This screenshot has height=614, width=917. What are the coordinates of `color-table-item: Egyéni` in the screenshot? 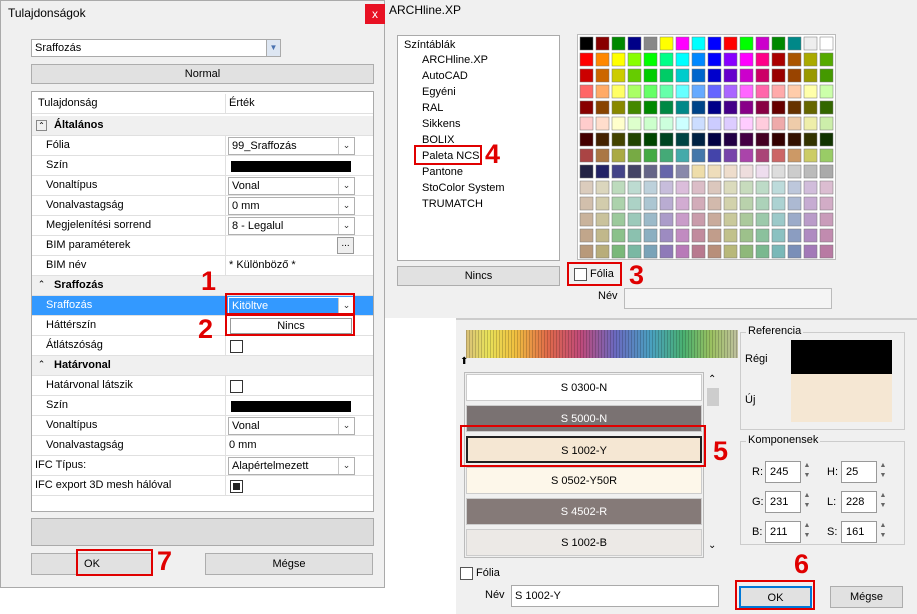 It's located at (439, 92).